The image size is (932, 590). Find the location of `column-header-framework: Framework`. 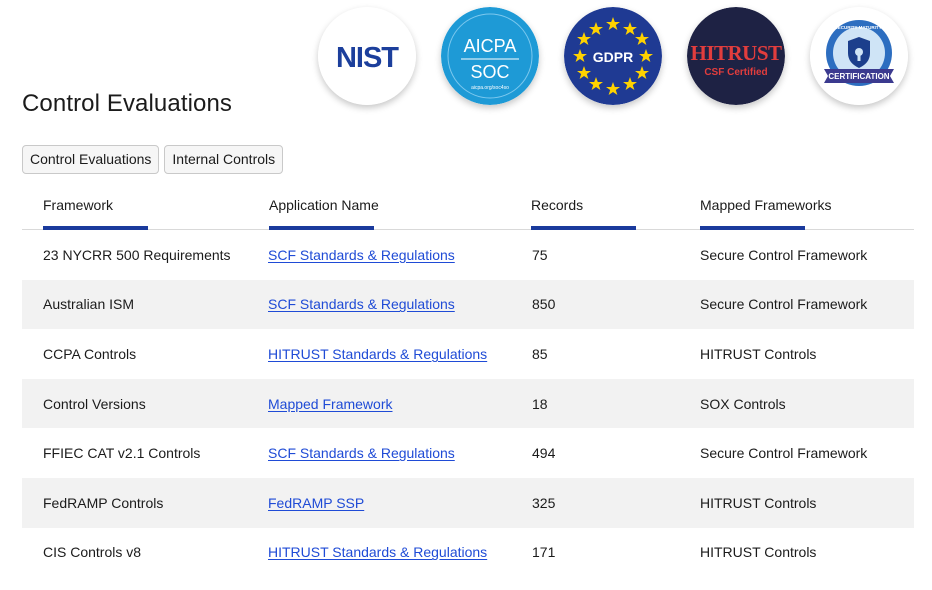

column-header-framework: Framework is located at coordinates (78, 205).